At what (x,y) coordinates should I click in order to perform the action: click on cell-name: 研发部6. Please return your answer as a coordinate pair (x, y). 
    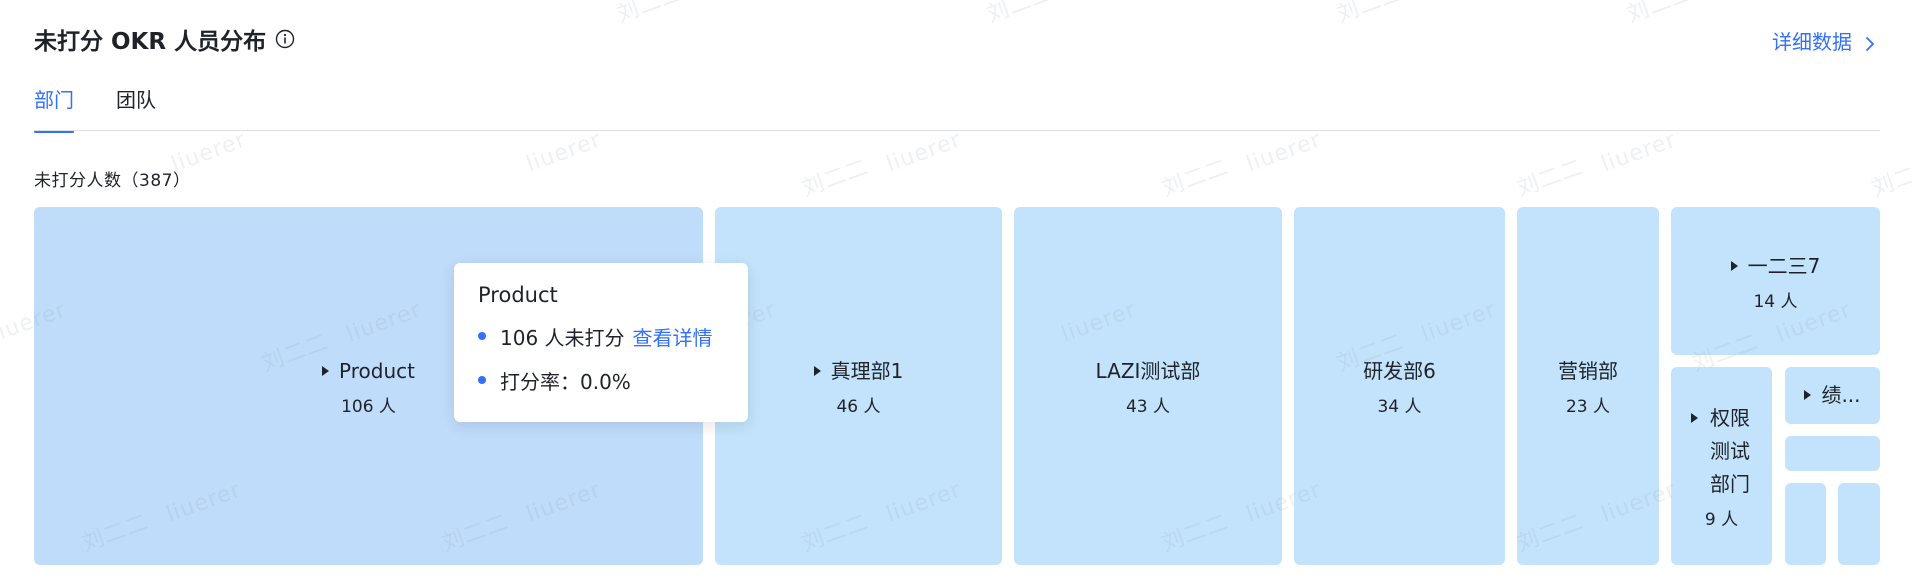
    Looking at the image, I should click on (1399, 371).